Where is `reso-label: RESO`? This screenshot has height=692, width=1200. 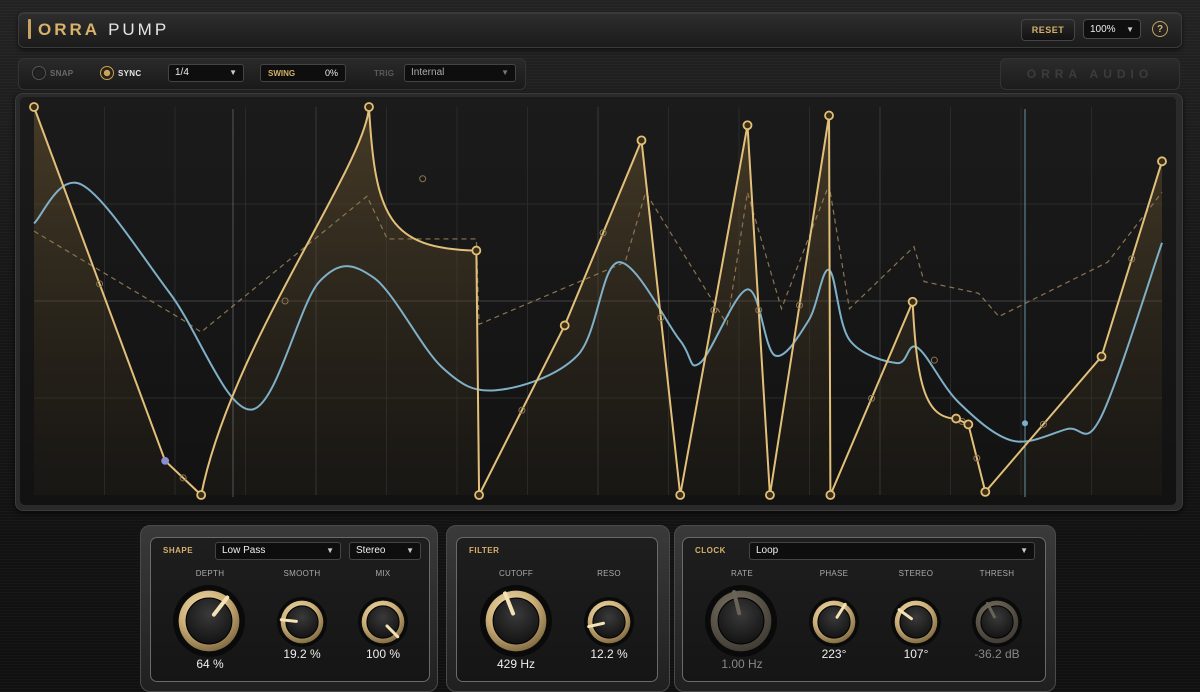 reso-label: RESO is located at coordinates (609, 573).